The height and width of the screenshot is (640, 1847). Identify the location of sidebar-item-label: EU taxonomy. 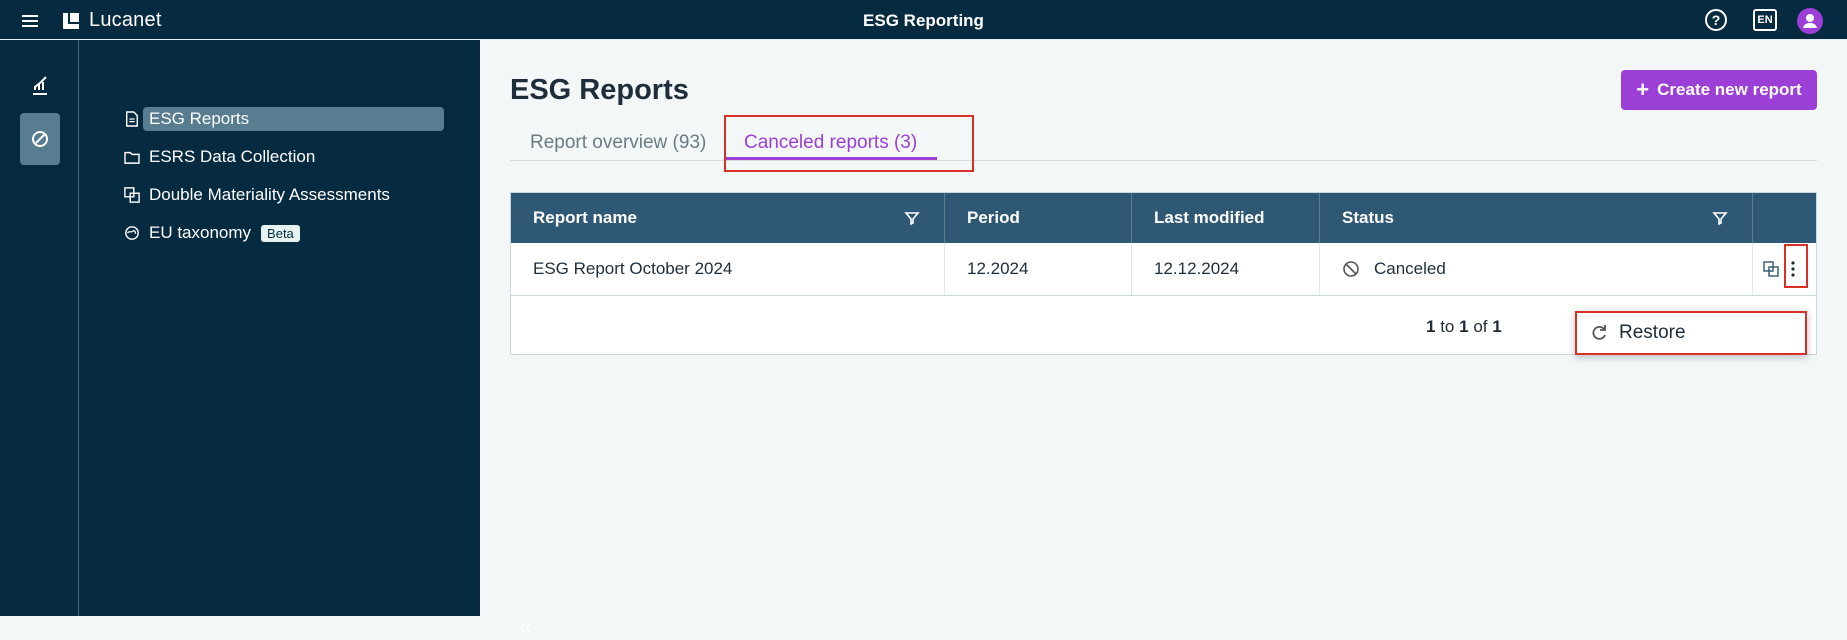
(200, 232).